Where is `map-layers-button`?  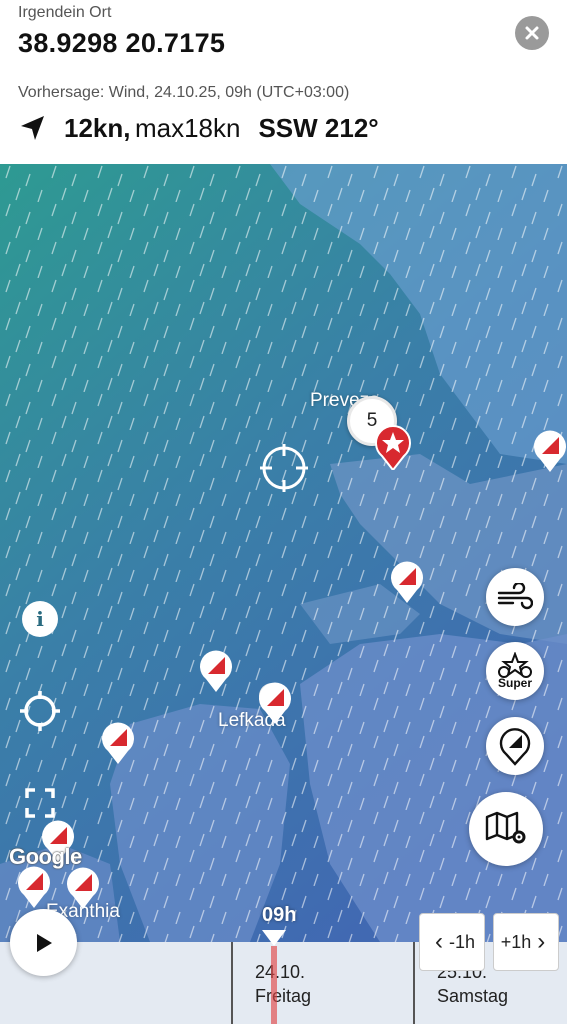 map-layers-button is located at coordinates (506, 829).